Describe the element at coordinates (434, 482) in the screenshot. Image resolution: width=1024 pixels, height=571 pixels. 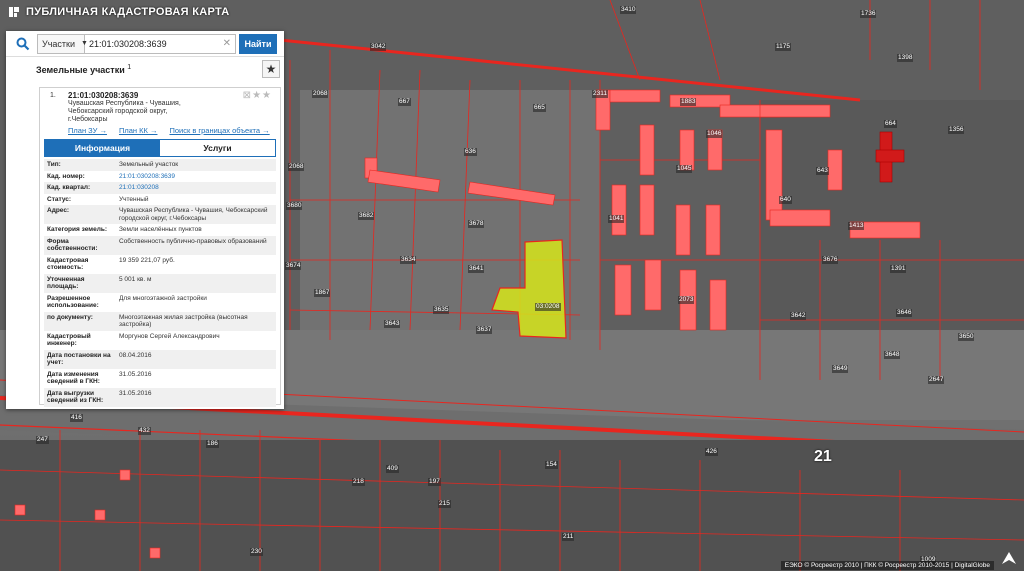
I see `parcel-label: 197` at that location.